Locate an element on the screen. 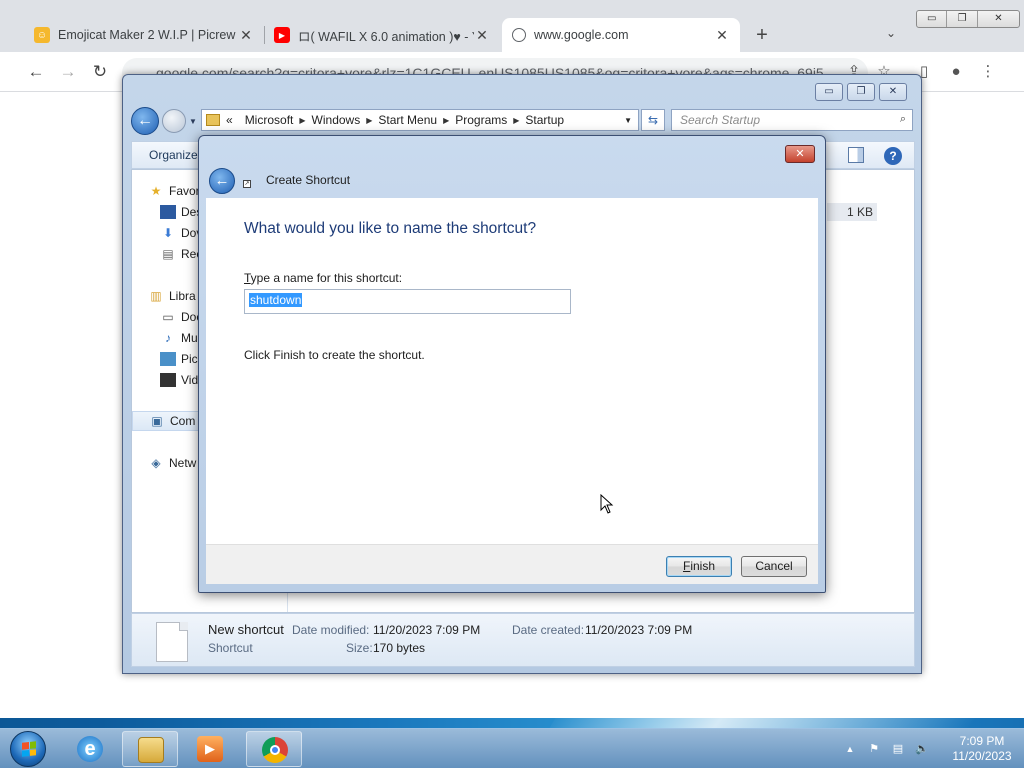 This screenshot has height=768, width=1024. label-text: ype a name for this shortcut: is located at coordinates (326, 278).